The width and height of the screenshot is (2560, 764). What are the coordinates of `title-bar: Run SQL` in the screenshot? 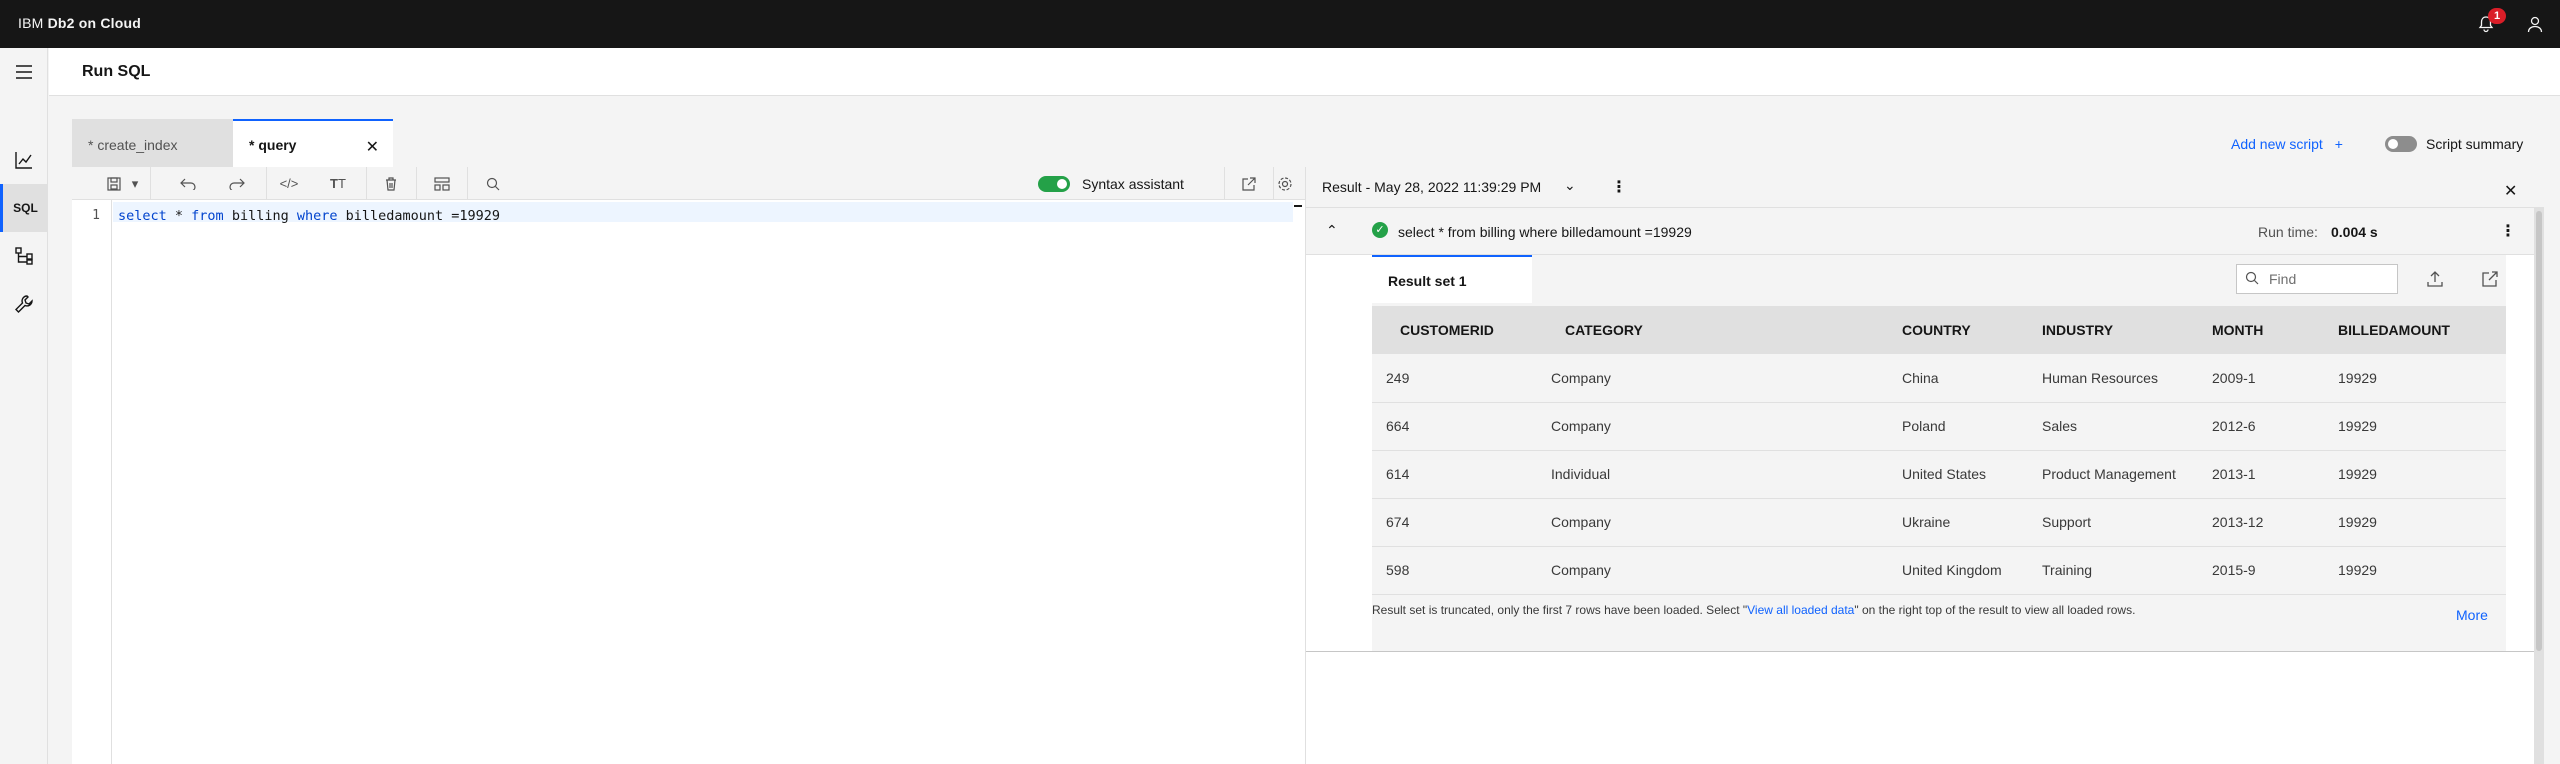 It's located at (1304, 72).